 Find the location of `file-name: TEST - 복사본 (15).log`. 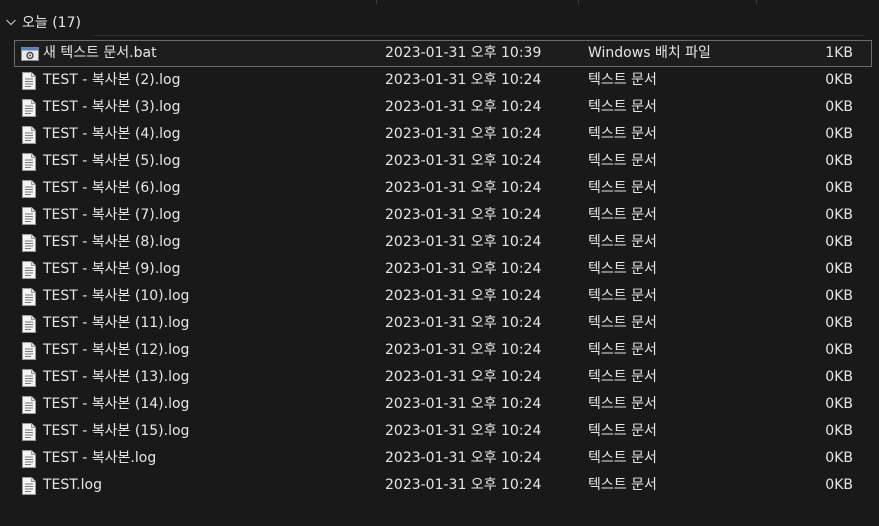

file-name: TEST - 복사본 (15).log is located at coordinates (116, 431).